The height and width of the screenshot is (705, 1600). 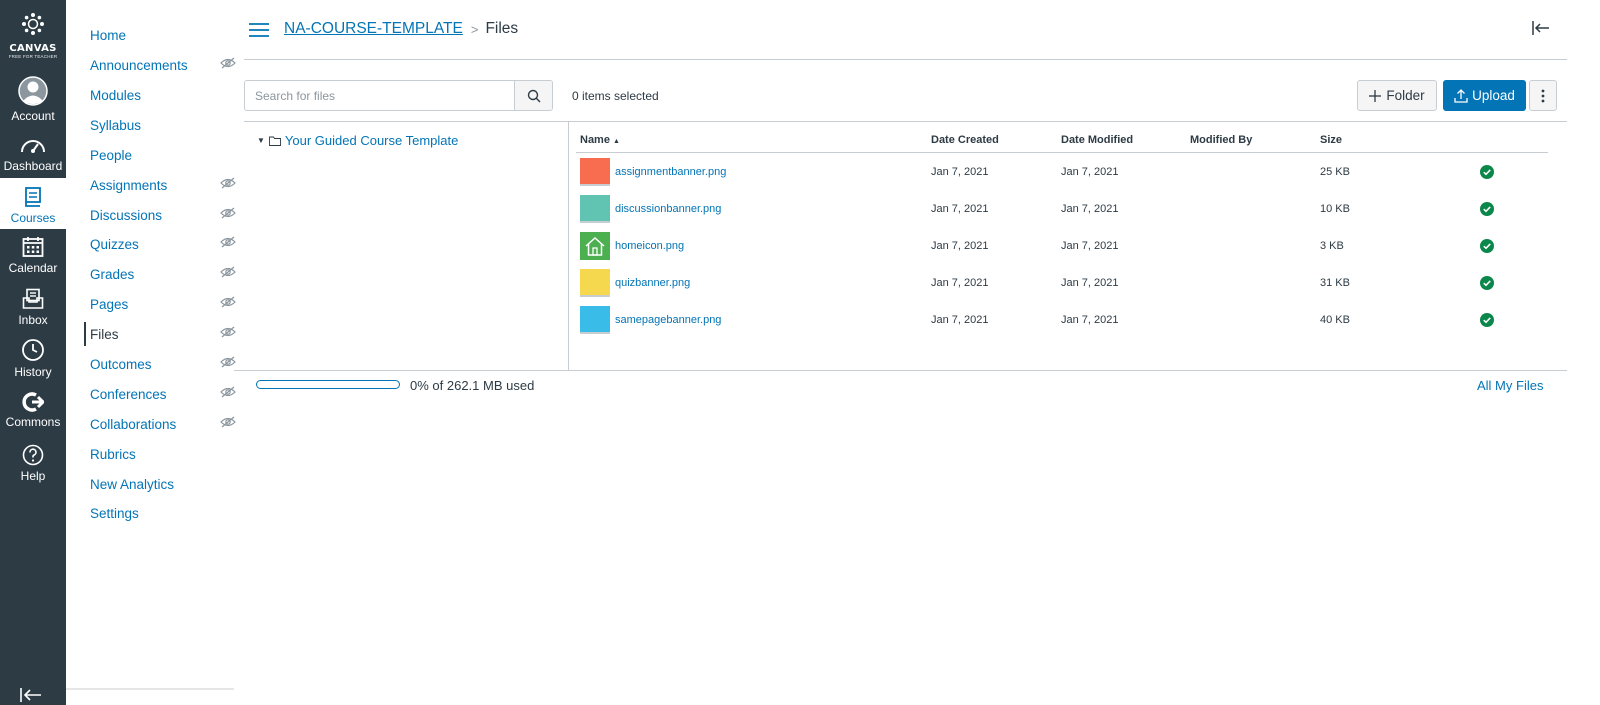 What do you see at coordinates (104, 334) in the screenshot?
I see `course-nav-label: Files` at bounding box center [104, 334].